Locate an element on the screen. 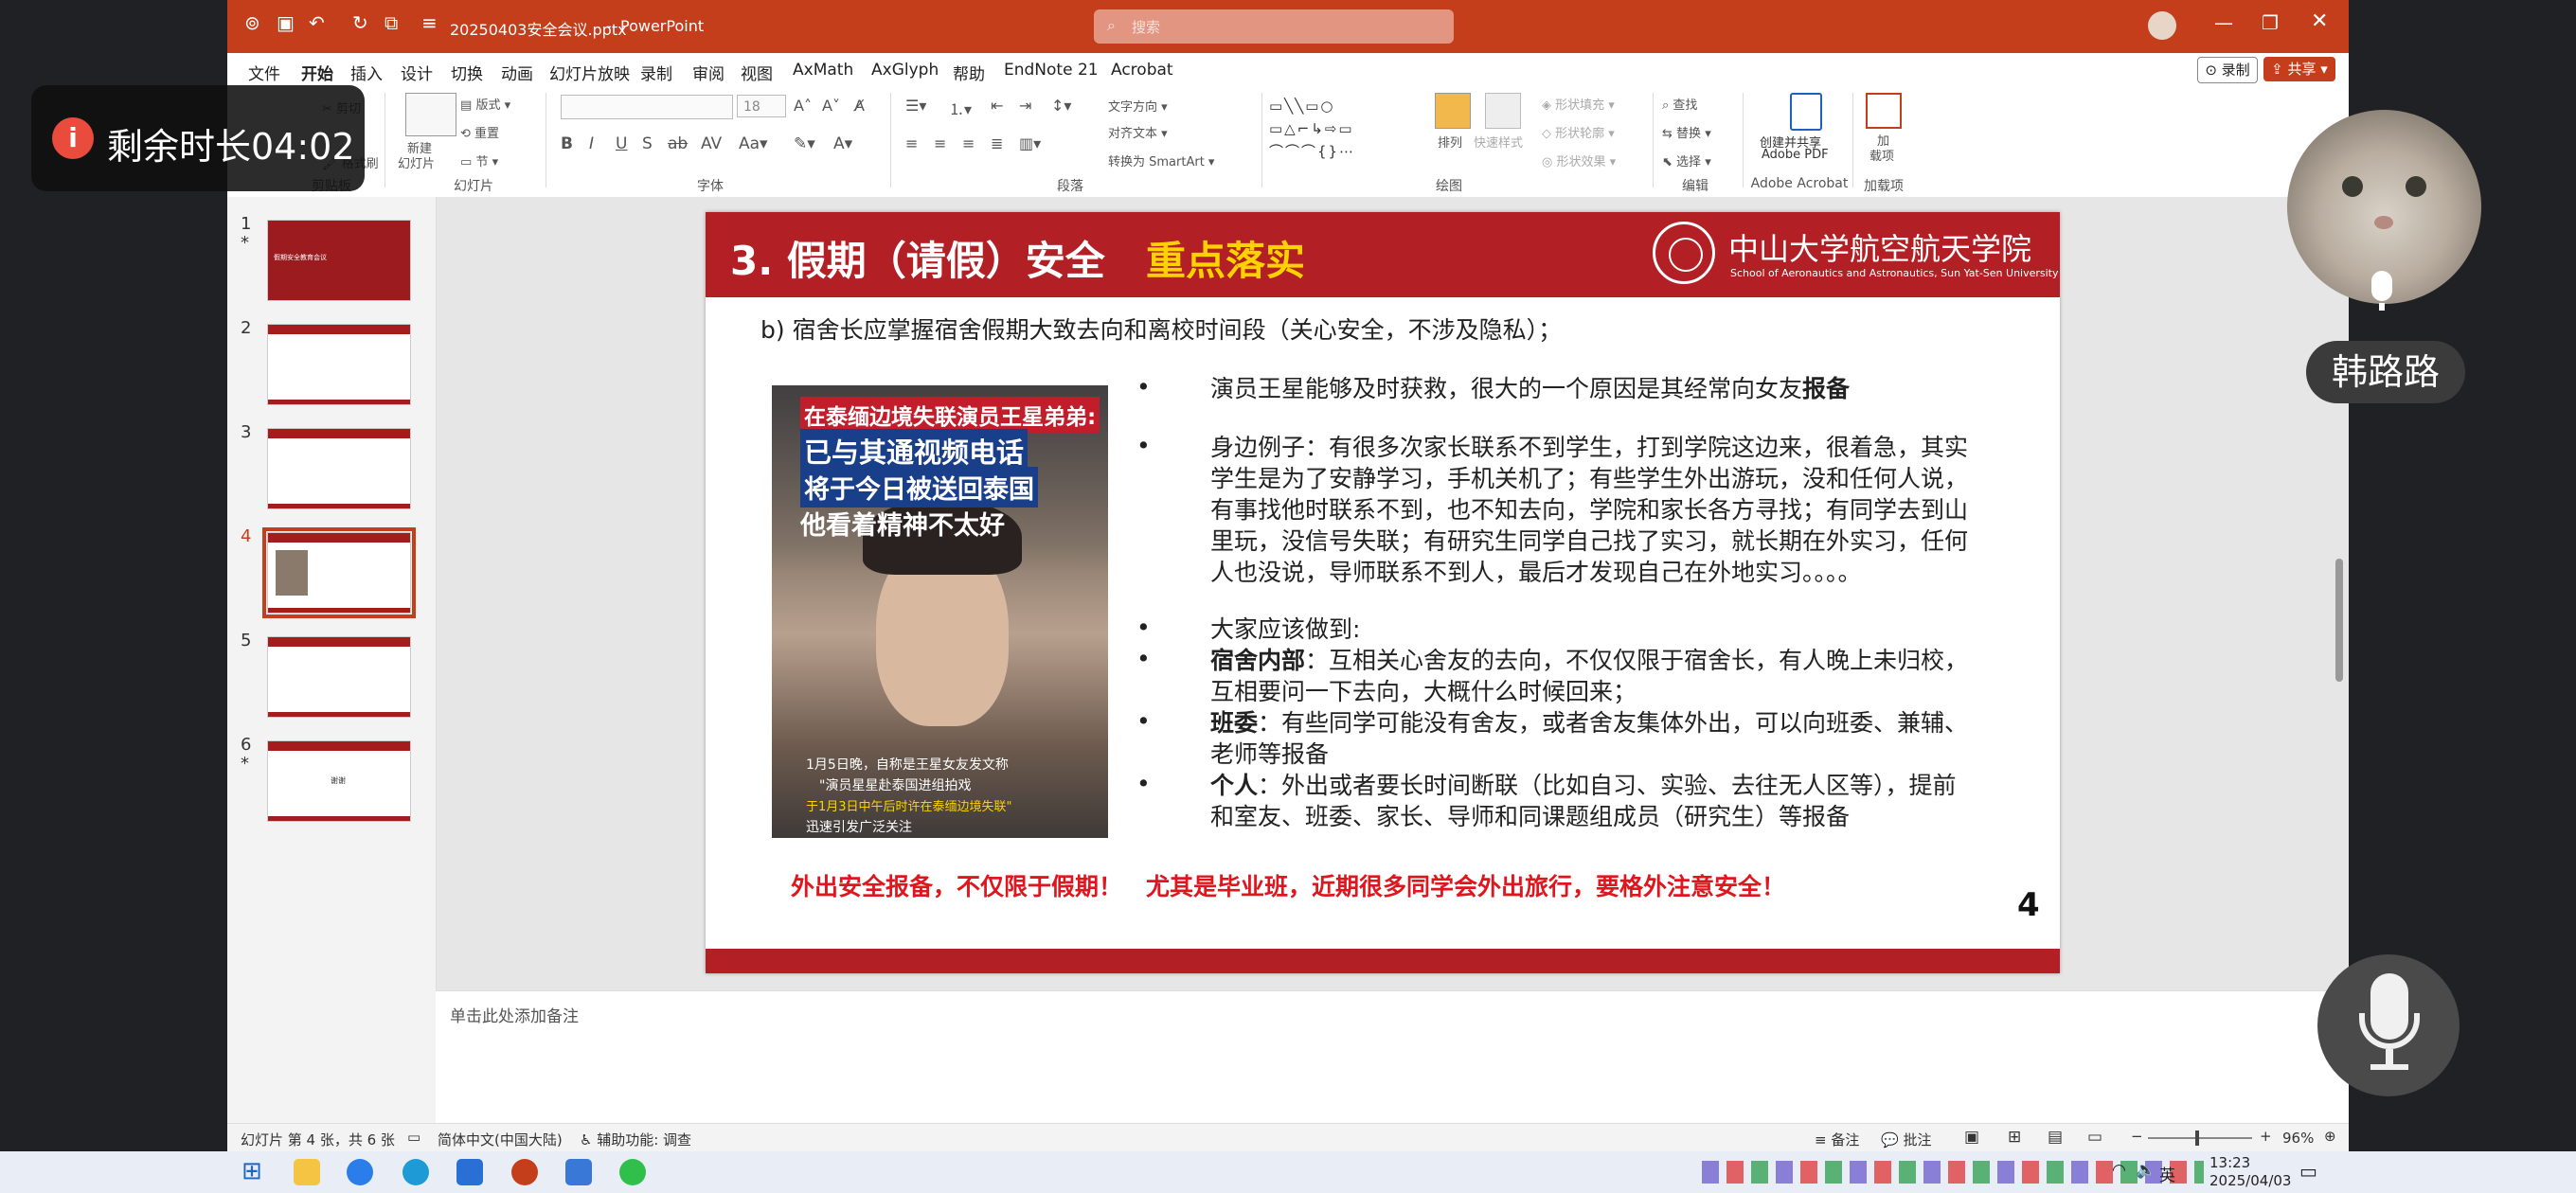 The width and height of the screenshot is (2576, 1193). clock-date: 2025/04/03 is located at coordinates (2250, 1180).